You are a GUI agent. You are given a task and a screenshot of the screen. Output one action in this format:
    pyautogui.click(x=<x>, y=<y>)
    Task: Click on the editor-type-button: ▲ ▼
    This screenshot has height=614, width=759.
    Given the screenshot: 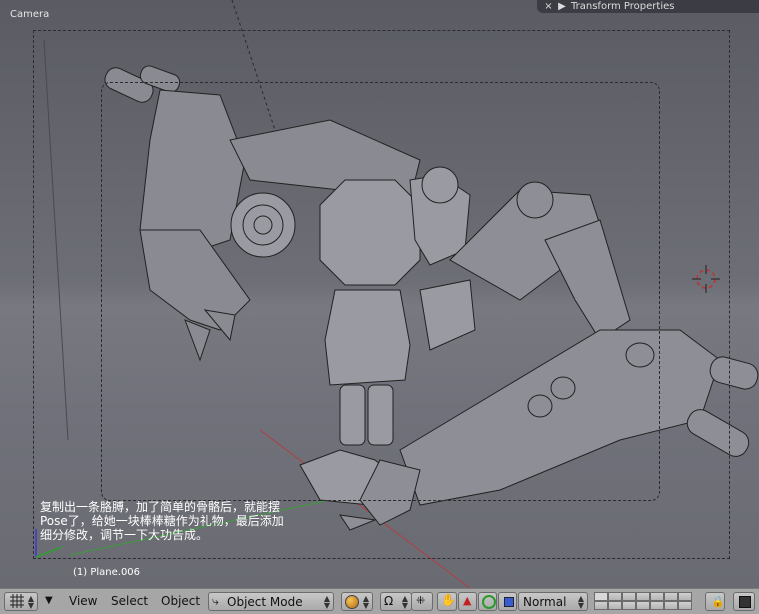 What is the action you would take?
    pyautogui.click(x=21, y=601)
    